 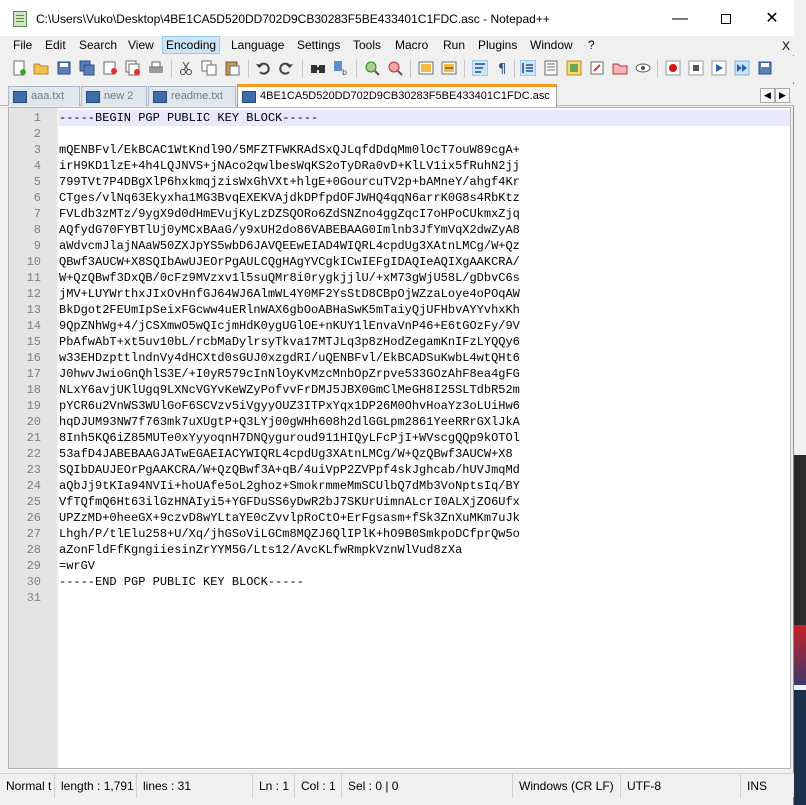 I want to click on new-file-icon, so click(x=19, y=68).